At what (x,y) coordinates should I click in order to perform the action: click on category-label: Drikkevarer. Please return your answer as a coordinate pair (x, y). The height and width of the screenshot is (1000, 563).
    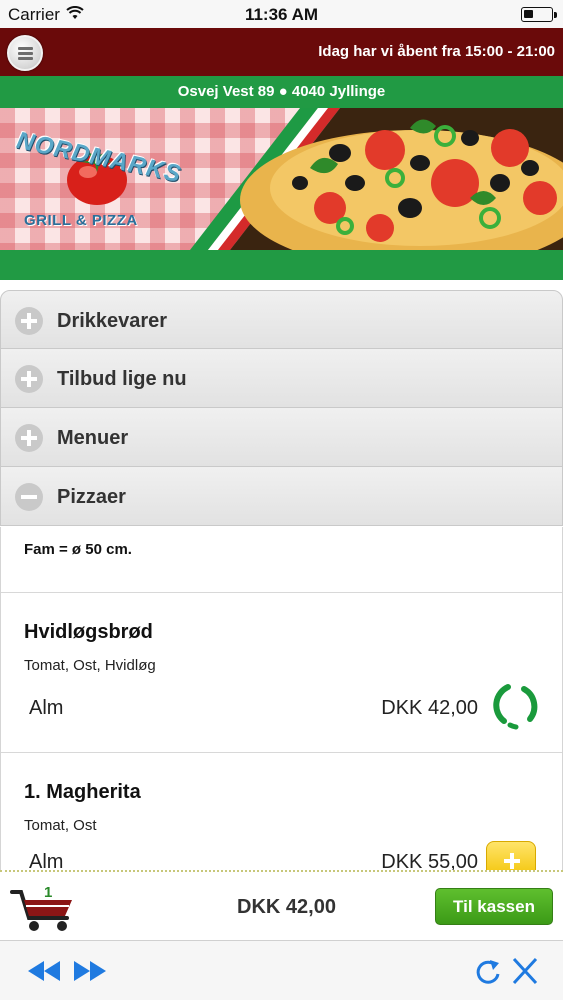
    Looking at the image, I should click on (112, 321).